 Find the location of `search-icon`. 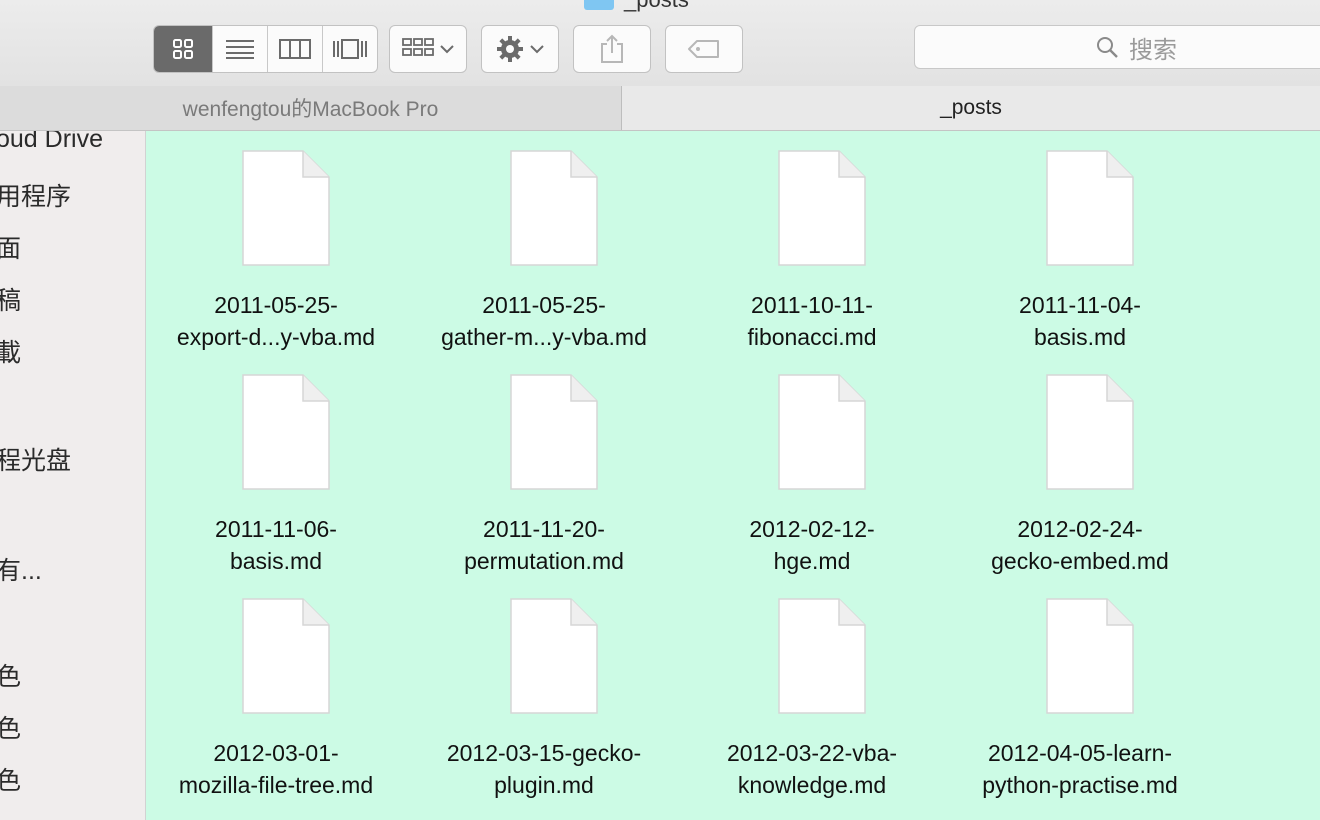

search-icon is located at coordinates (1107, 47).